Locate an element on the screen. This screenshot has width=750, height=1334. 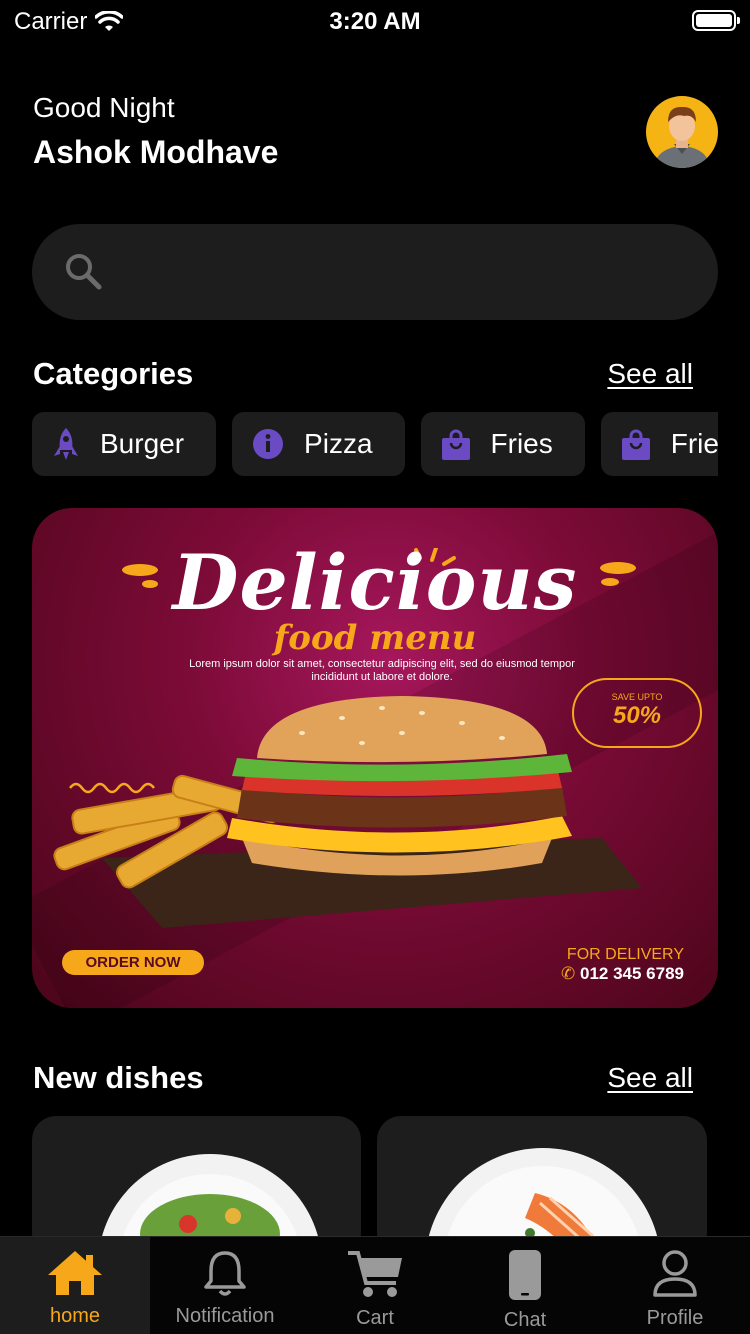
avatar is located at coordinates (682, 132).